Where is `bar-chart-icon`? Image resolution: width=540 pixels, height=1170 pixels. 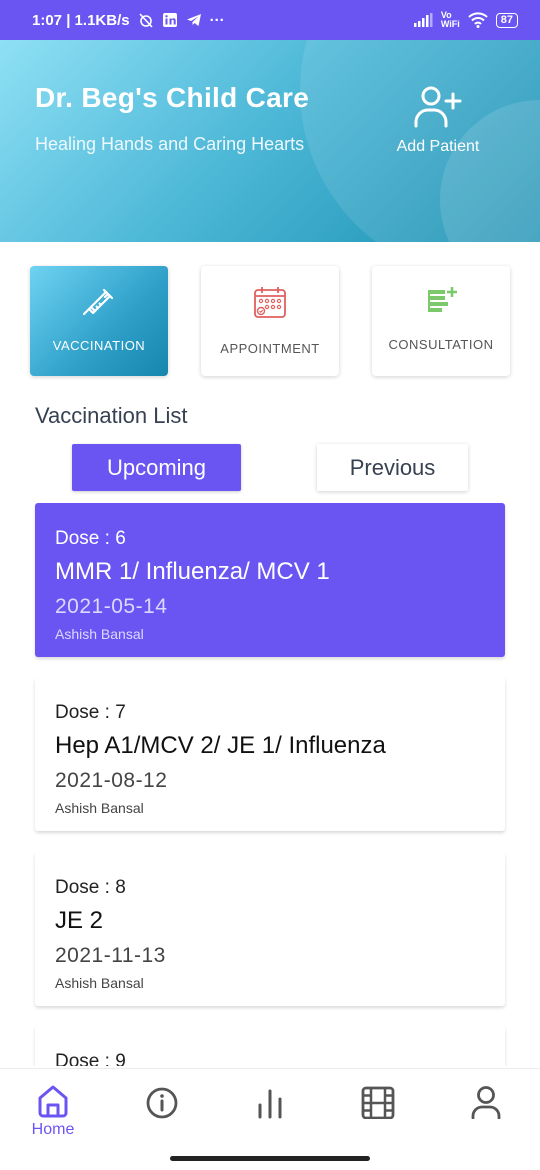 bar-chart-icon is located at coordinates (270, 1104).